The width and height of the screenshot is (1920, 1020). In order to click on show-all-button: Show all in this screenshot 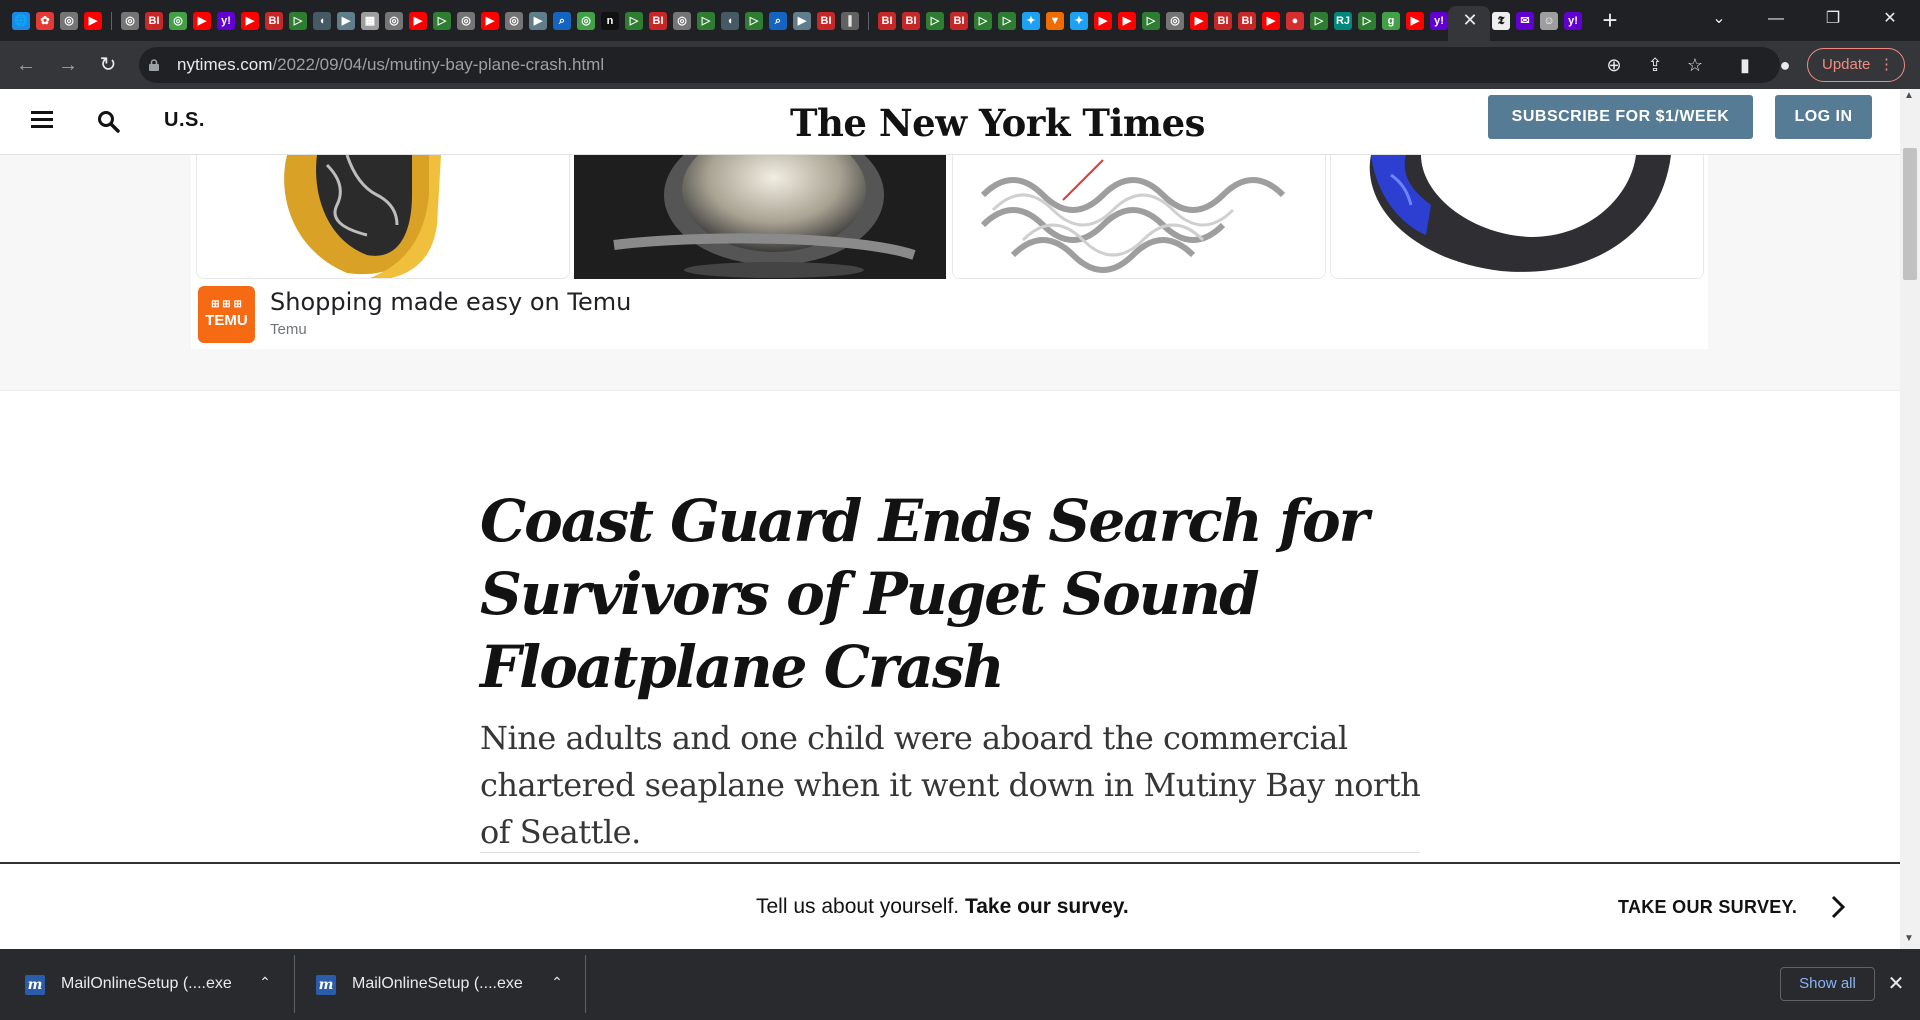, I will do `click(1827, 984)`.